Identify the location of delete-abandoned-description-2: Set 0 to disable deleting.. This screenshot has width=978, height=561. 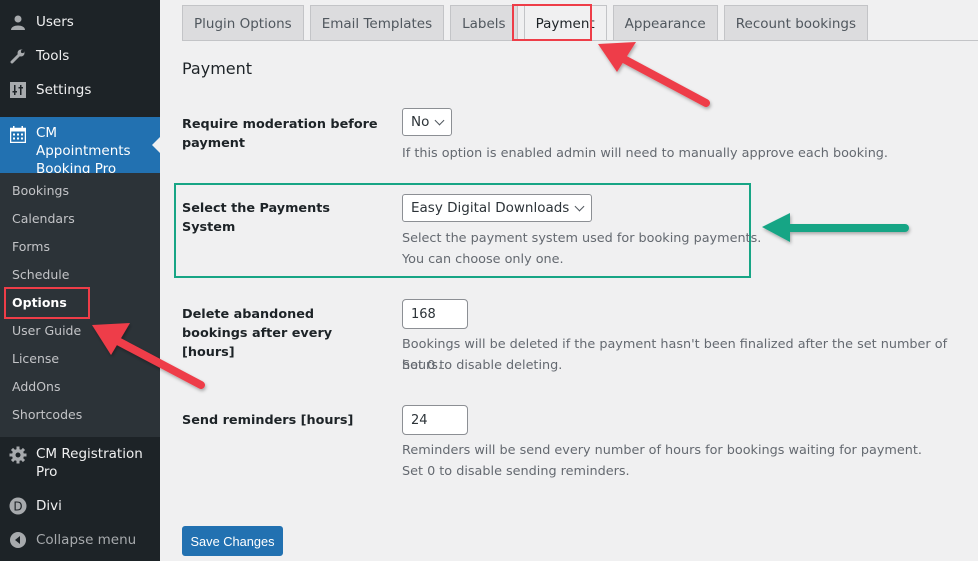
(482, 365).